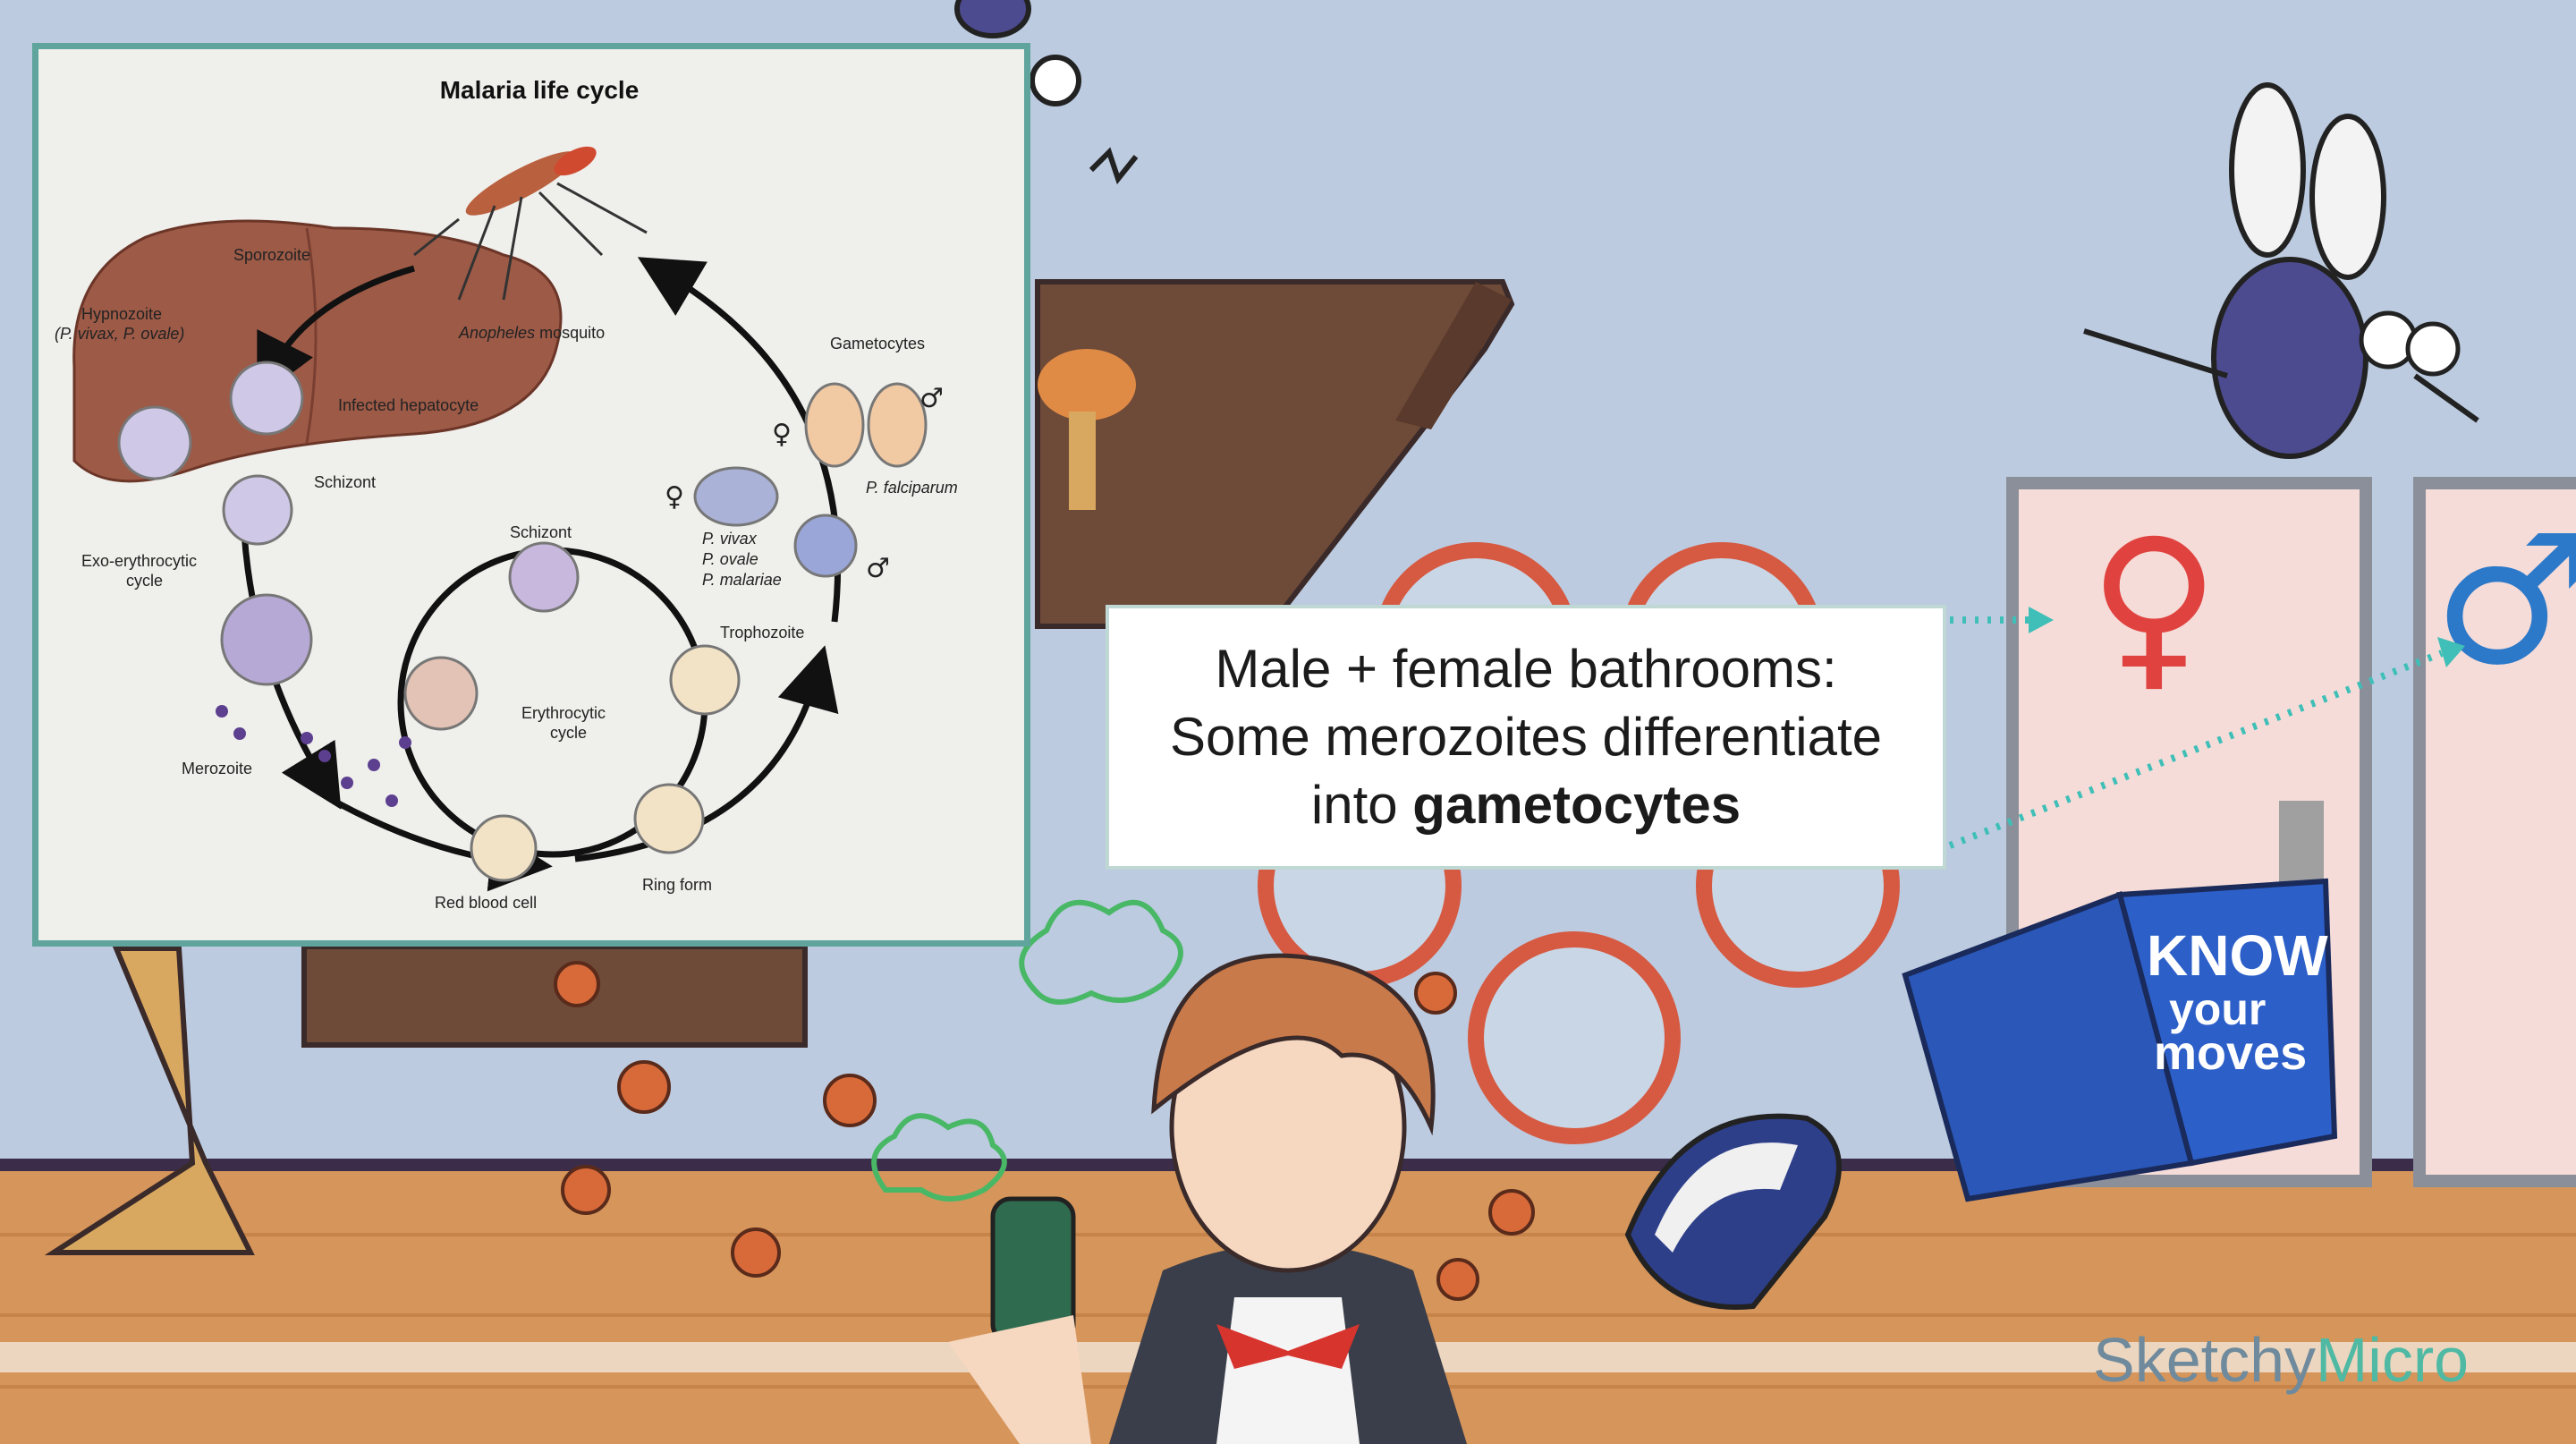 Image resolution: width=2576 pixels, height=1444 pixels. I want to click on label-exo-cycle: Exo-erythrocytic, so click(139, 561).